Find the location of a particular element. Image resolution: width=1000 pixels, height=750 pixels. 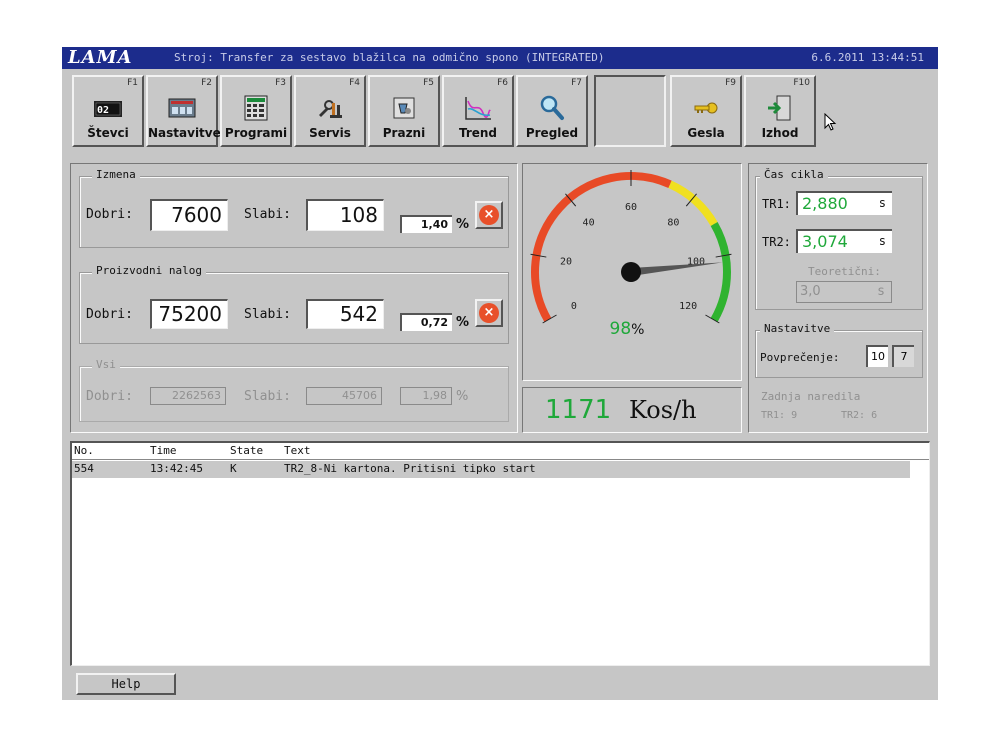

empty-bin-icon is located at coordinates (404, 108).